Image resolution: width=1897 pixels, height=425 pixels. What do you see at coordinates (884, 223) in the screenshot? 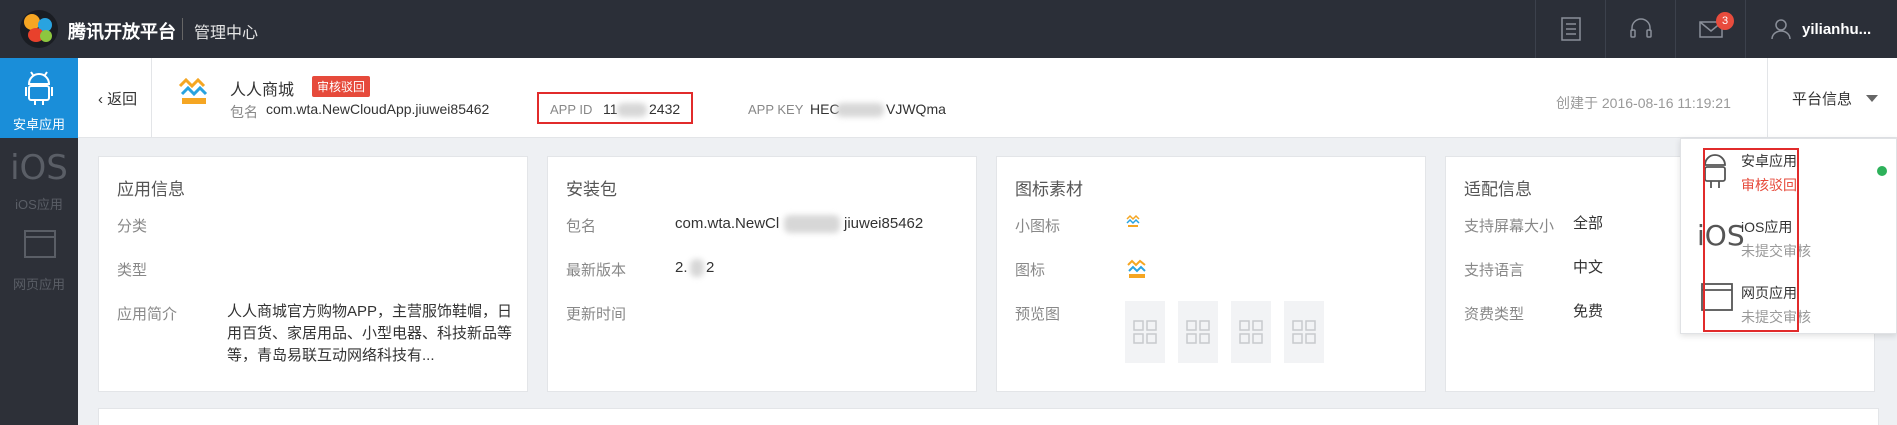
I see `package-value-end: jiuwei85462` at bounding box center [884, 223].